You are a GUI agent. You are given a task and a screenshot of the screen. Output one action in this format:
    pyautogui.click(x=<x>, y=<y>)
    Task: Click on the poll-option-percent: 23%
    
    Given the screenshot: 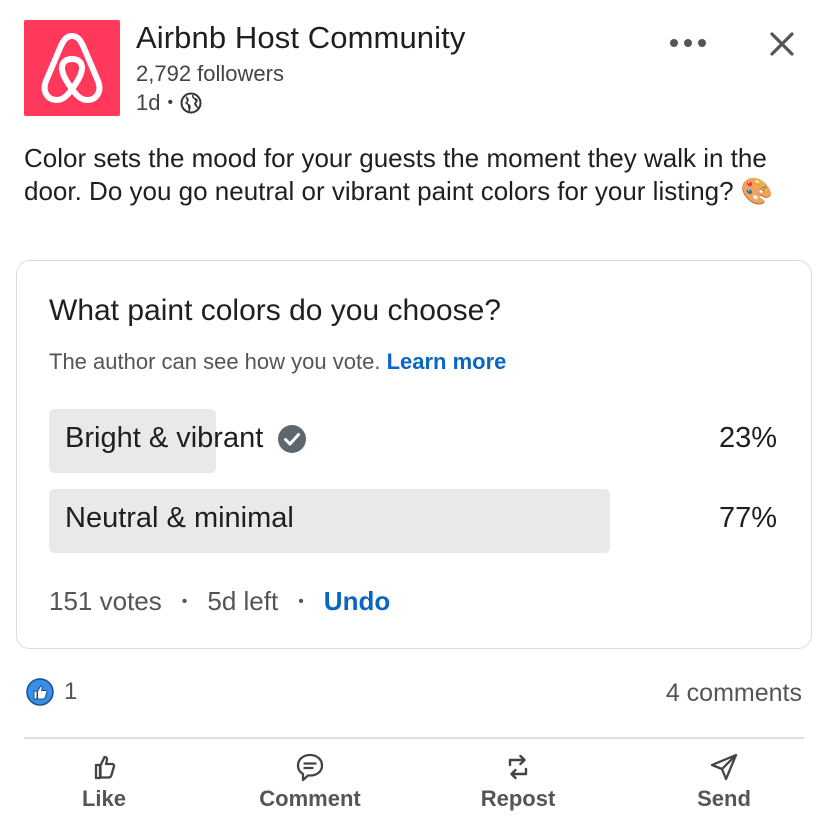 What is the action you would take?
    pyautogui.click(x=747, y=438)
    